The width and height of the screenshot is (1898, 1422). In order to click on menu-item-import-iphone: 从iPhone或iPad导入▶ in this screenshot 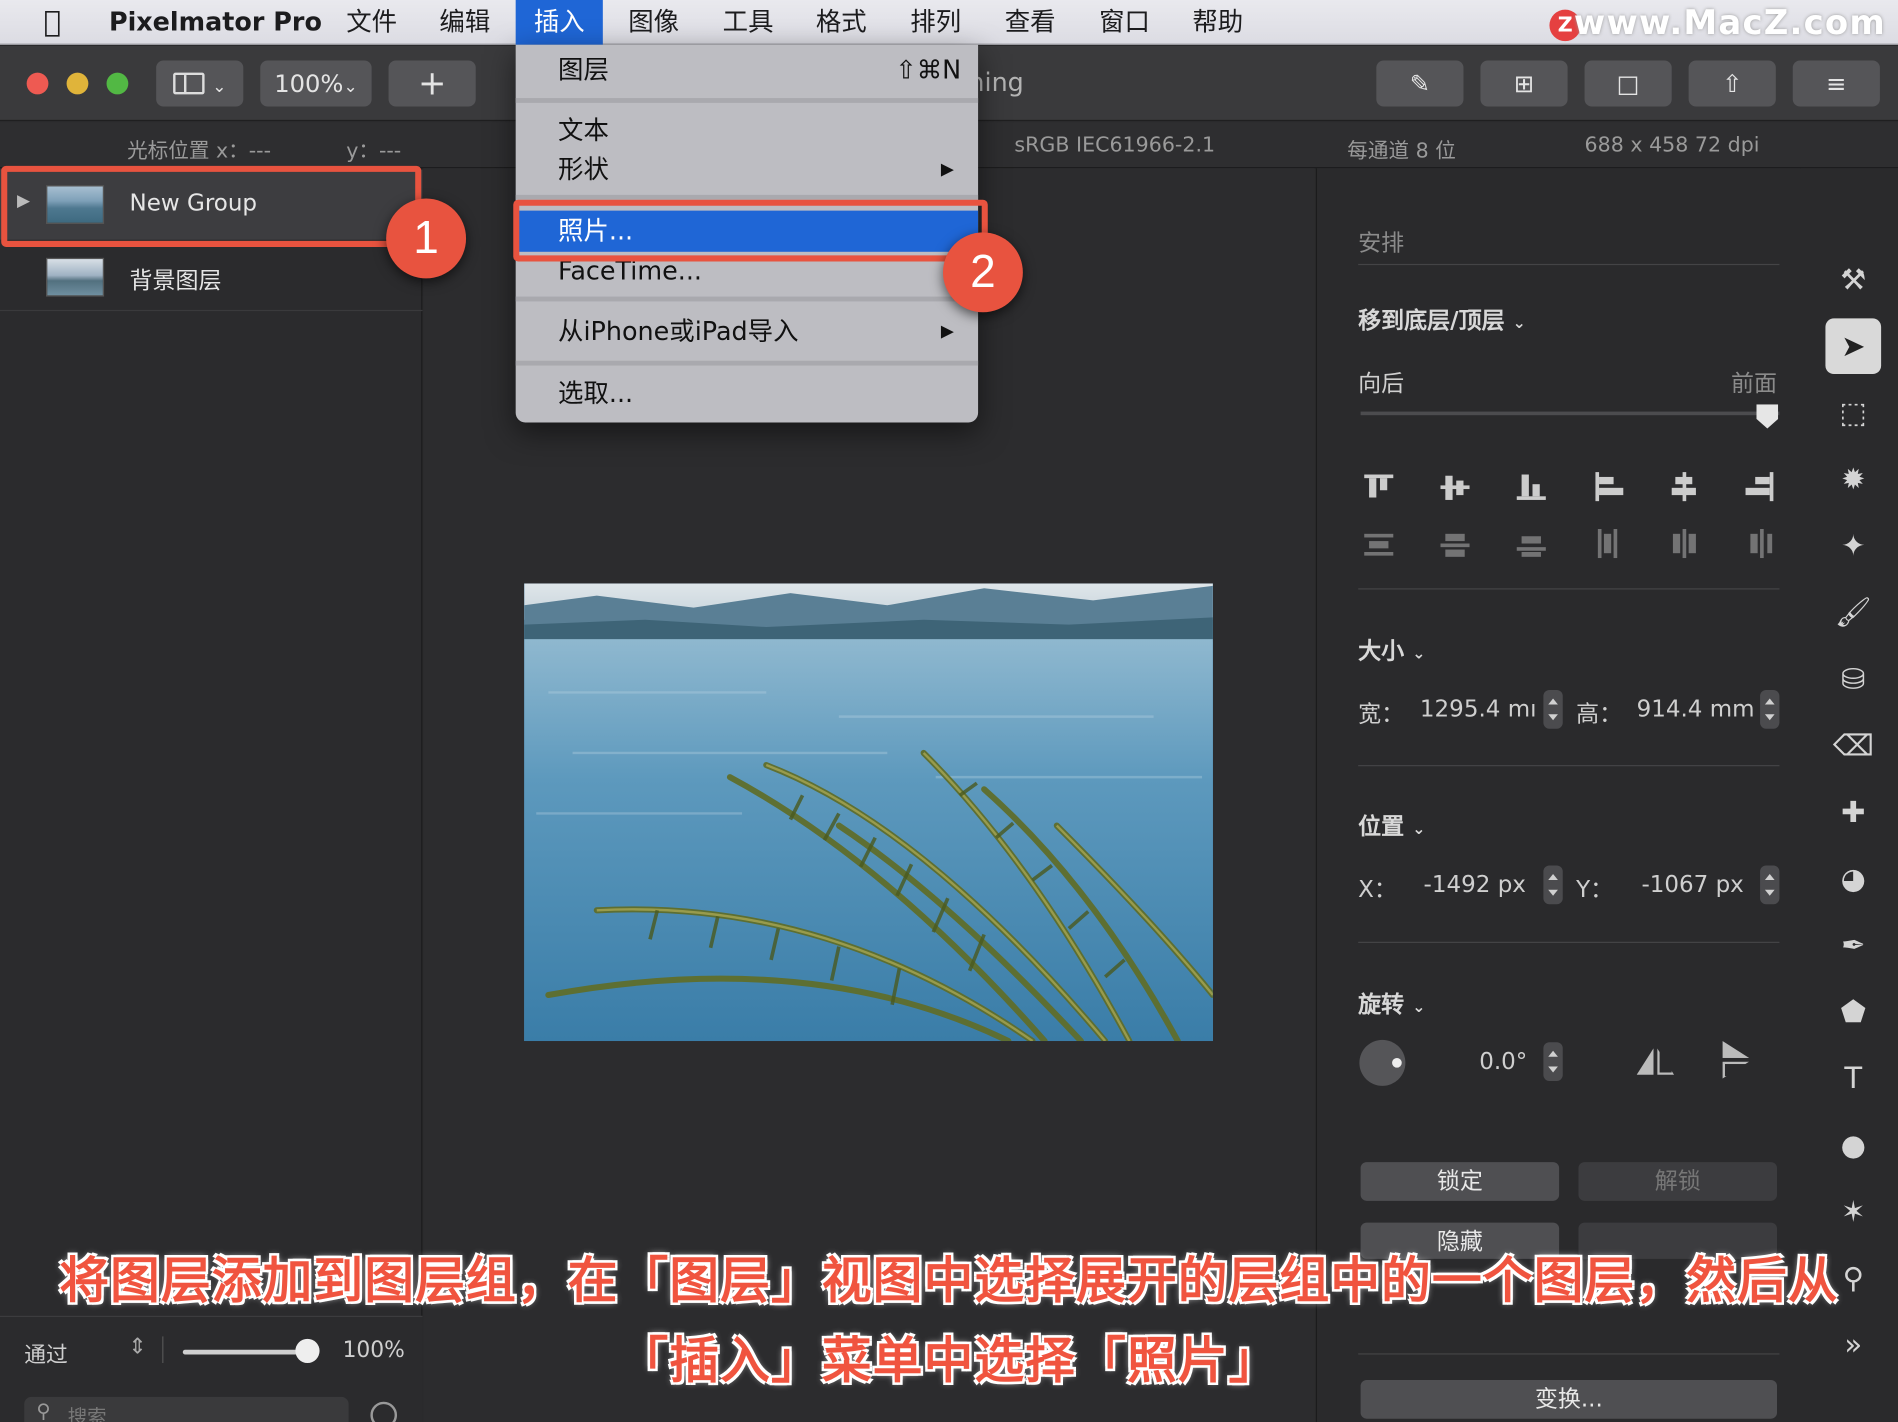, I will do `click(747, 331)`.